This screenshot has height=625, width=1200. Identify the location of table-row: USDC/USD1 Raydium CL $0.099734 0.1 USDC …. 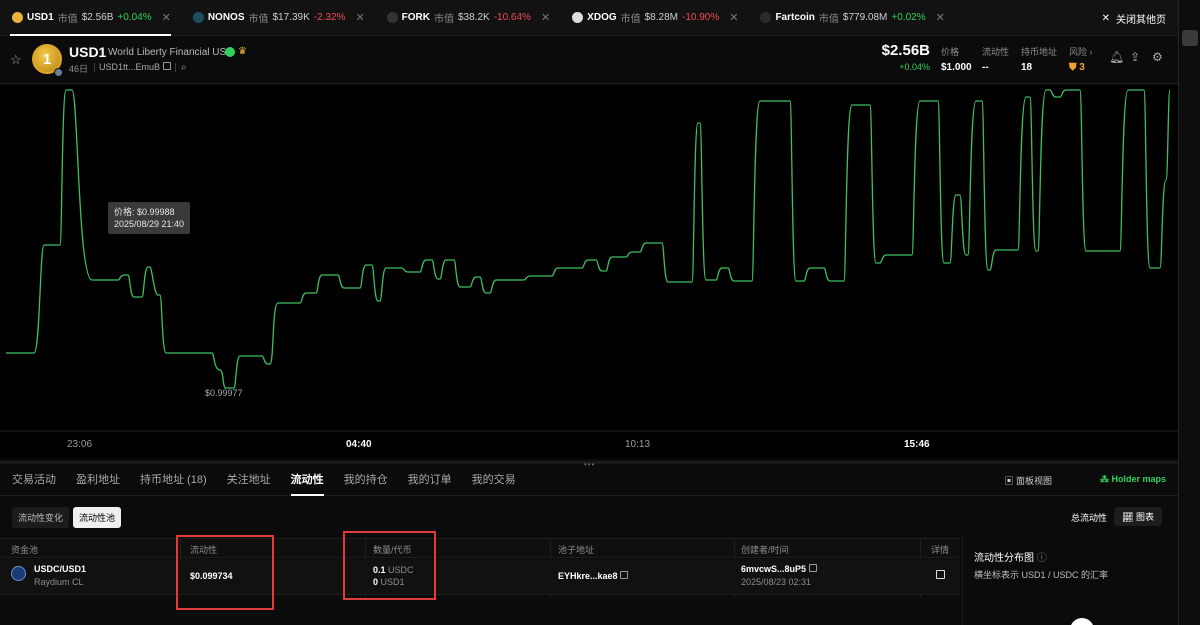
(480, 577).